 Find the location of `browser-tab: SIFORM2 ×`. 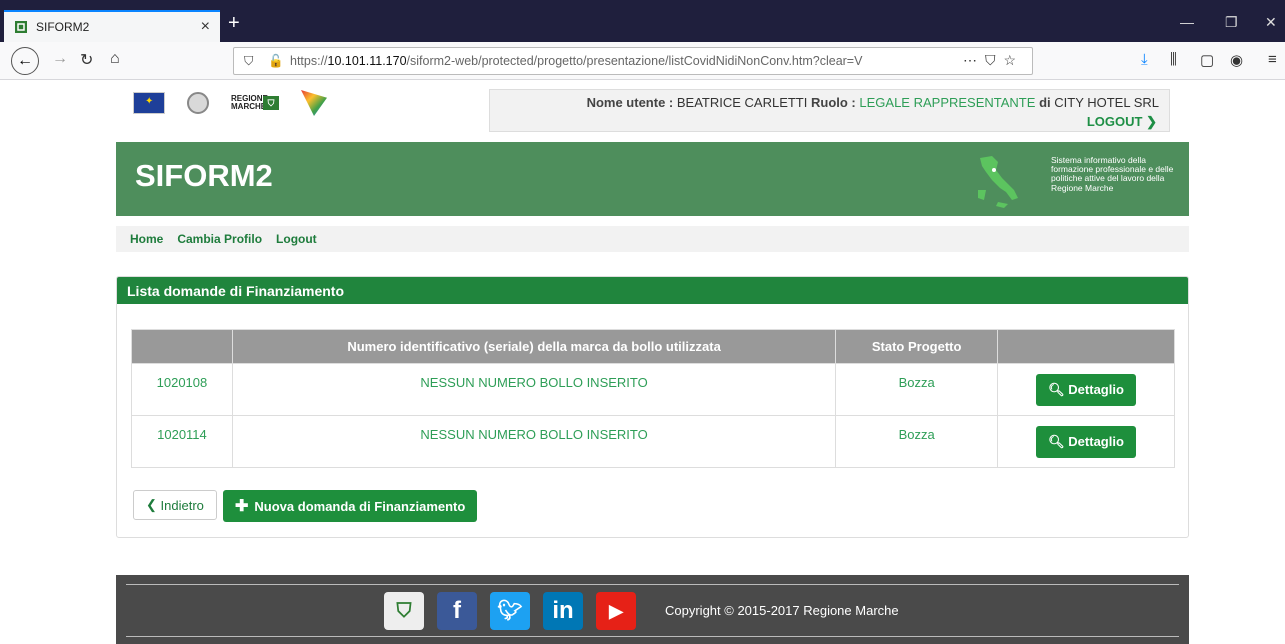

browser-tab: SIFORM2 × is located at coordinates (112, 26).